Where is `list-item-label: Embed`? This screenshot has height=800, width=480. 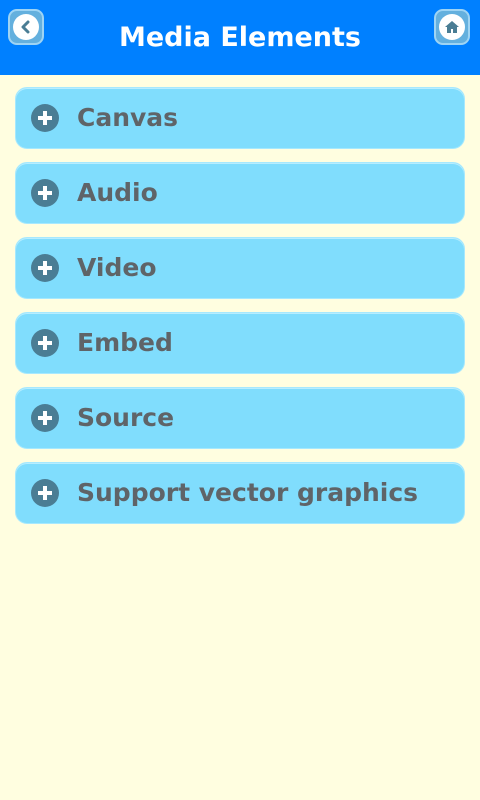 list-item-label: Embed is located at coordinates (125, 342).